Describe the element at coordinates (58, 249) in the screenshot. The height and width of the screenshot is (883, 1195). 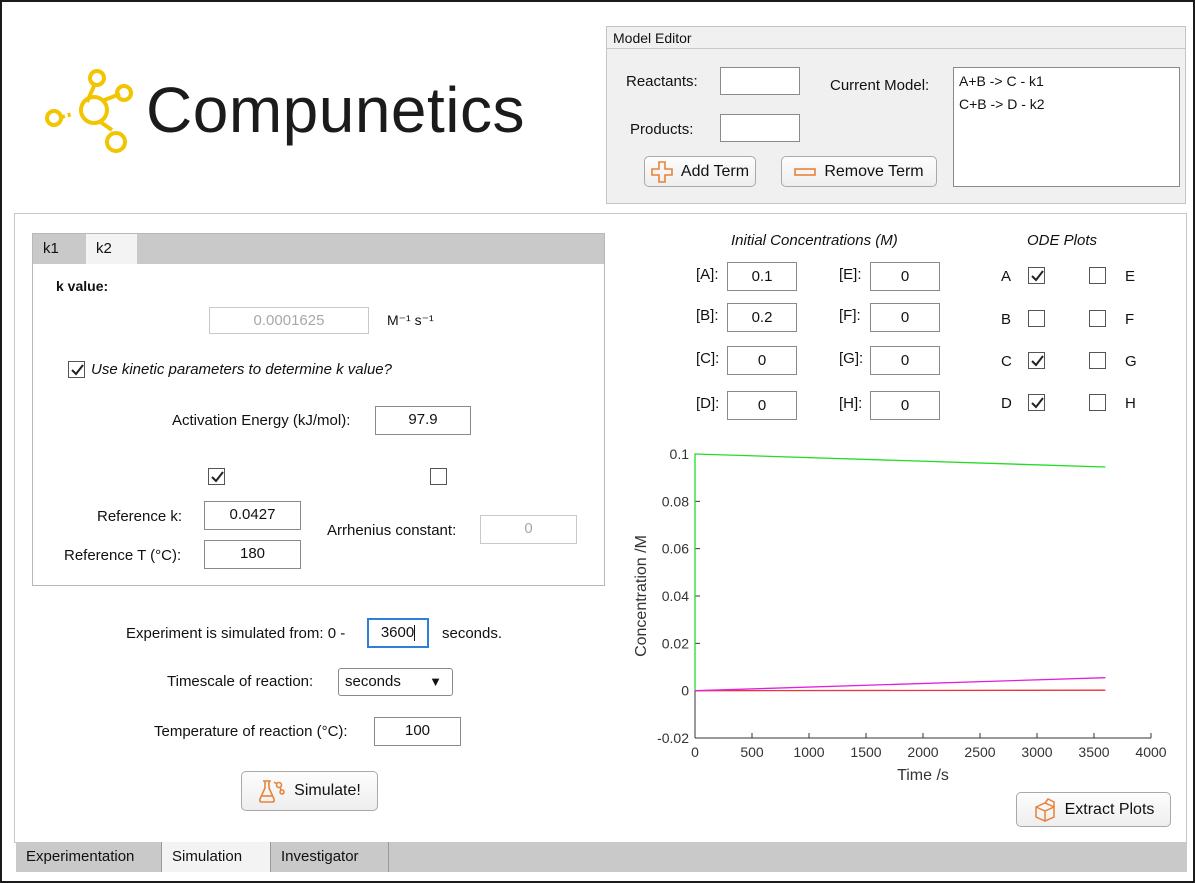
I see `tab-k1: k1` at that location.